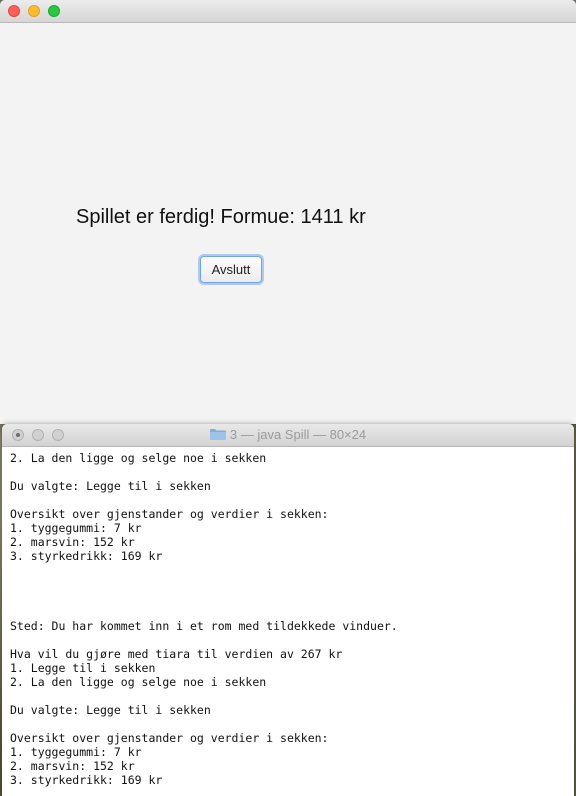 This screenshot has width=576, height=796. Describe the element at coordinates (231, 269) in the screenshot. I see `exit-button: Avslutt` at that location.